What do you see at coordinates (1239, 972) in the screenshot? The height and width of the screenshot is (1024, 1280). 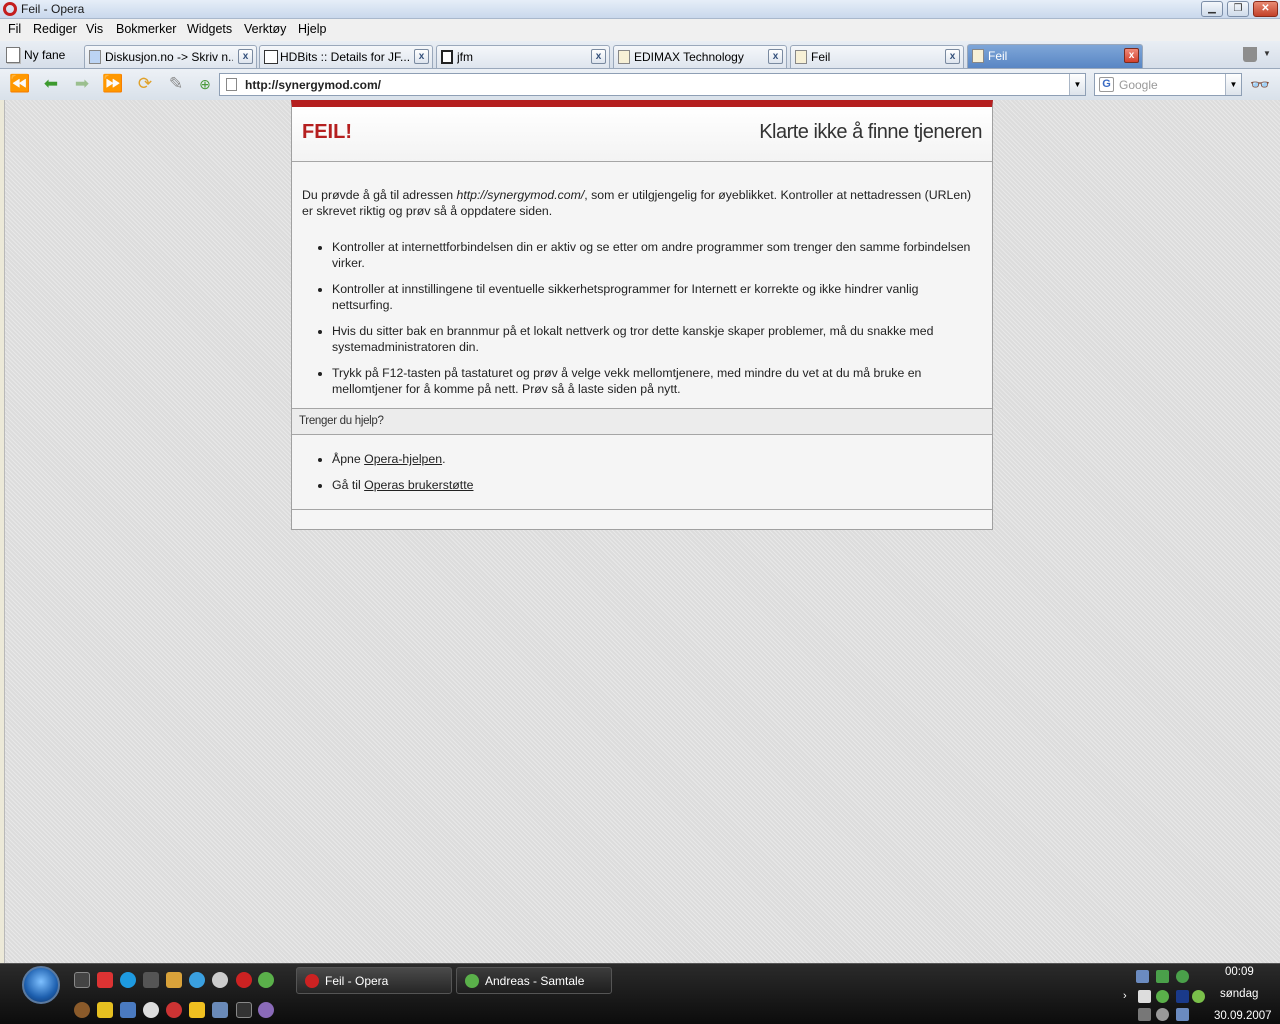 I see `clock-time: 00:09` at bounding box center [1239, 972].